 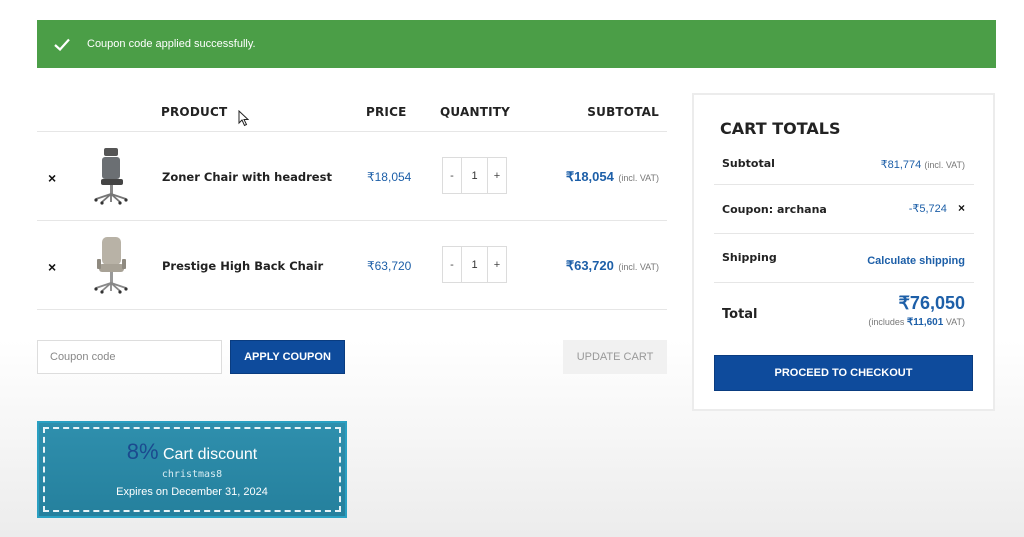 What do you see at coordinates (955, 322) in the screenshot?
I see `includes-suffix: VAT)` at bounding box center [955, 322].